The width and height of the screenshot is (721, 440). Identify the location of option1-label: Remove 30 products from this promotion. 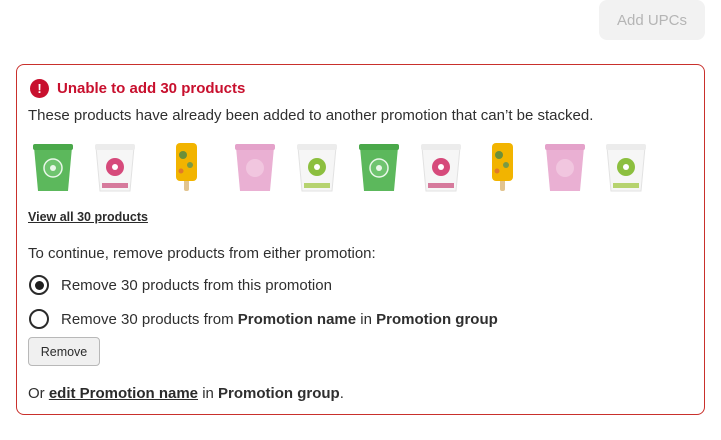
(196, 285).